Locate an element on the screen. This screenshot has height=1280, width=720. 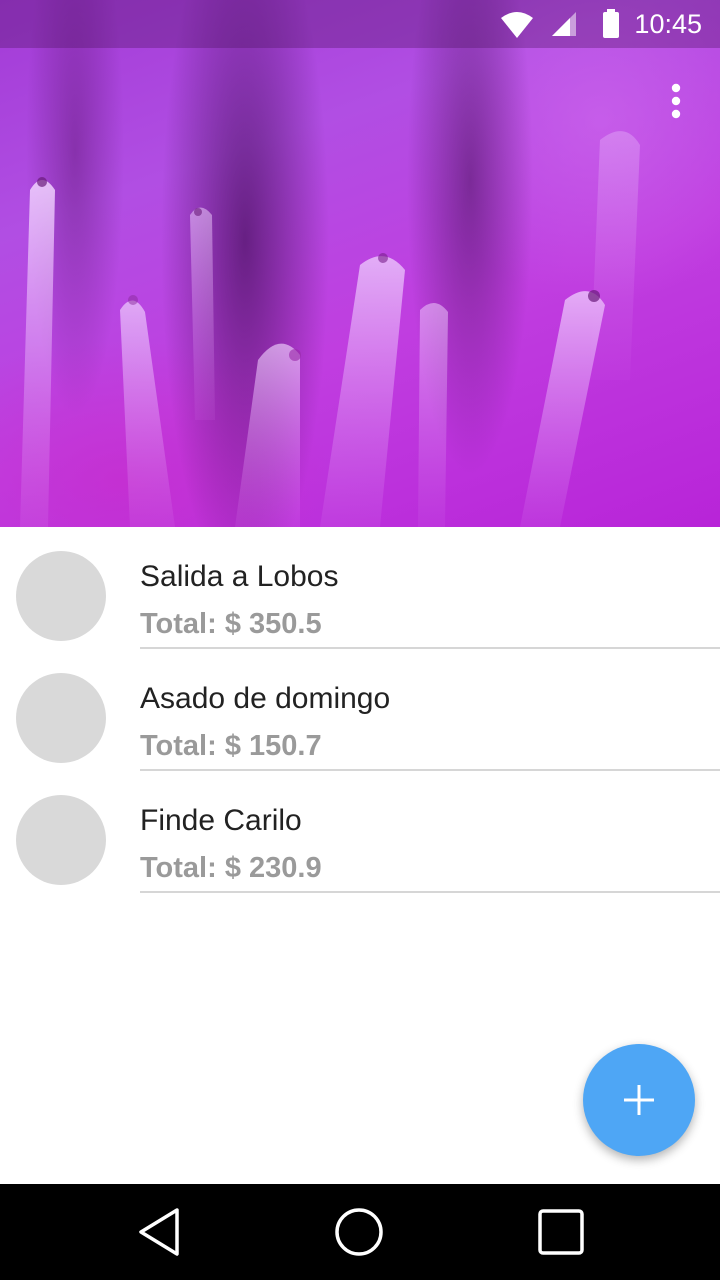
home-button is located at coordinates (359, 1232).